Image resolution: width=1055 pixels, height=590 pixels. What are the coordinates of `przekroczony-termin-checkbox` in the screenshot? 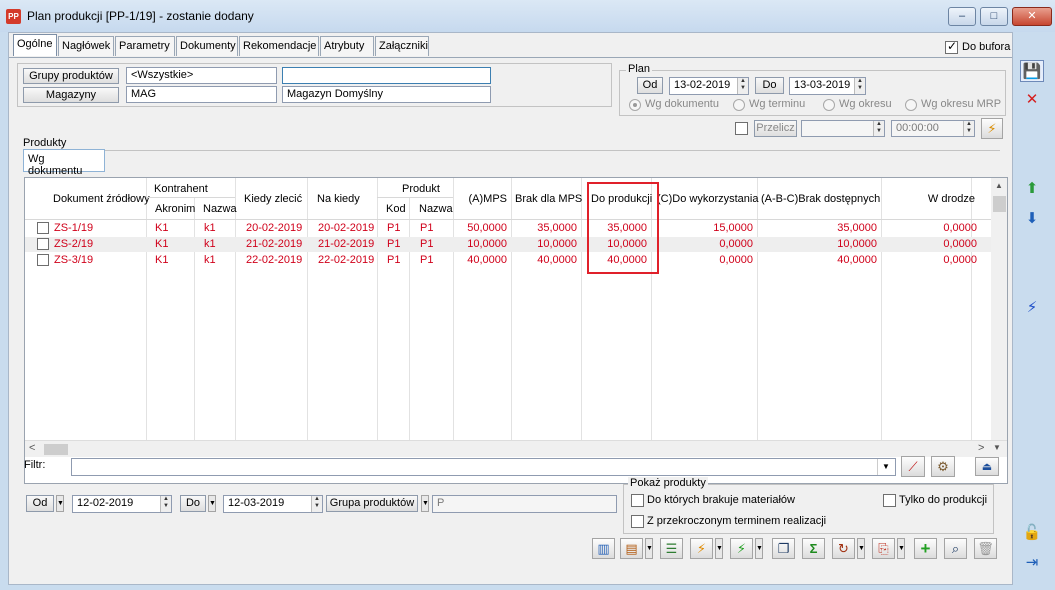 It's located at (637, 521).